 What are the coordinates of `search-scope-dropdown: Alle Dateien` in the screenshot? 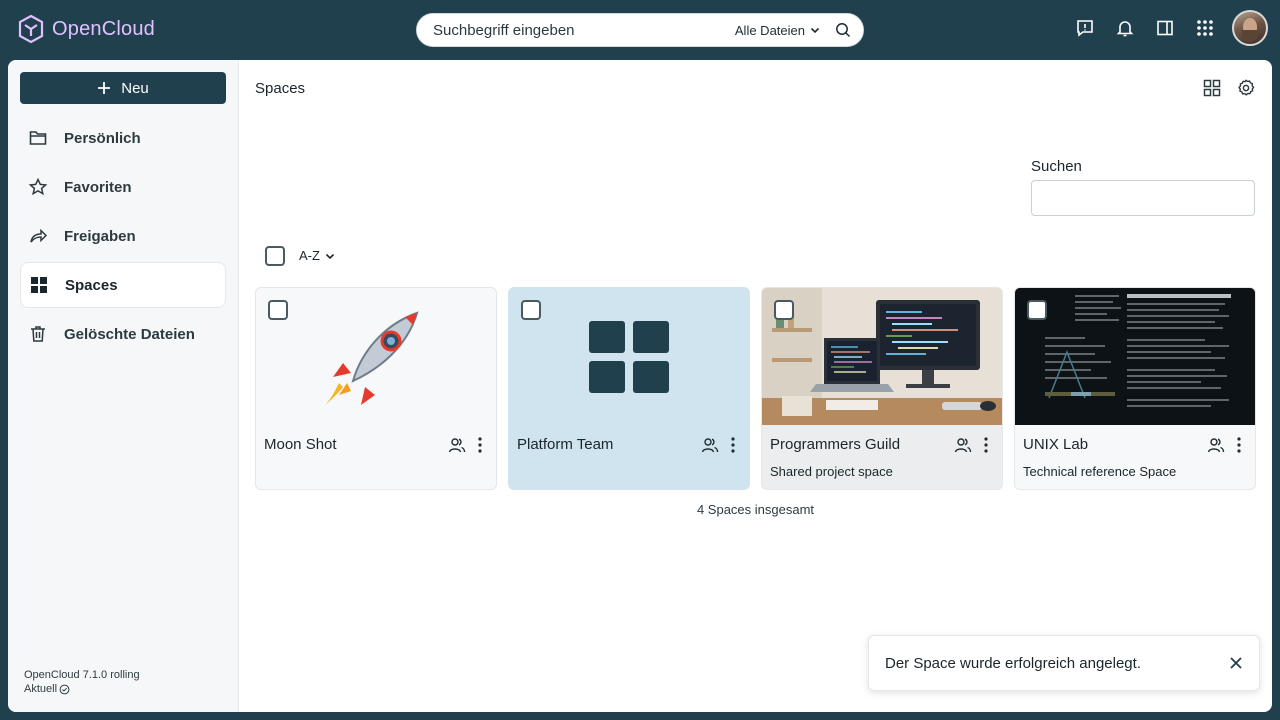 It's located at (778, 30).